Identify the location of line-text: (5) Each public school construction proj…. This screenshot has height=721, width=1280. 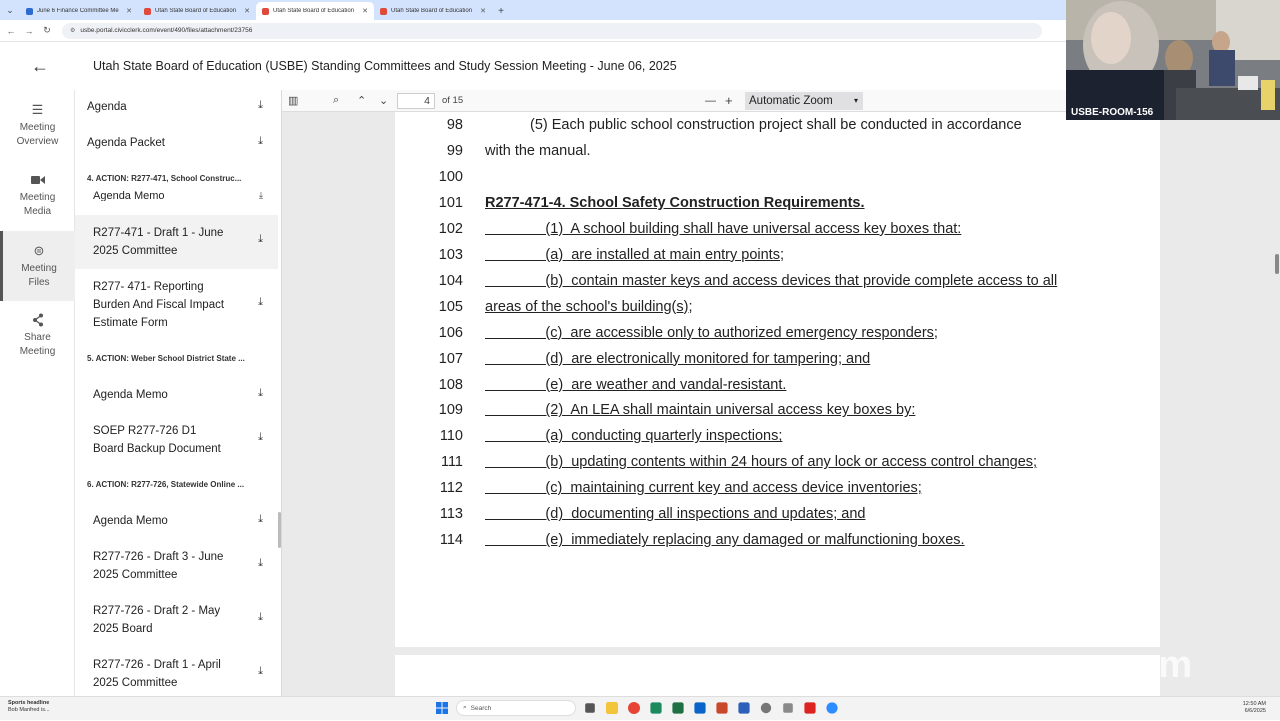
(776, 125).